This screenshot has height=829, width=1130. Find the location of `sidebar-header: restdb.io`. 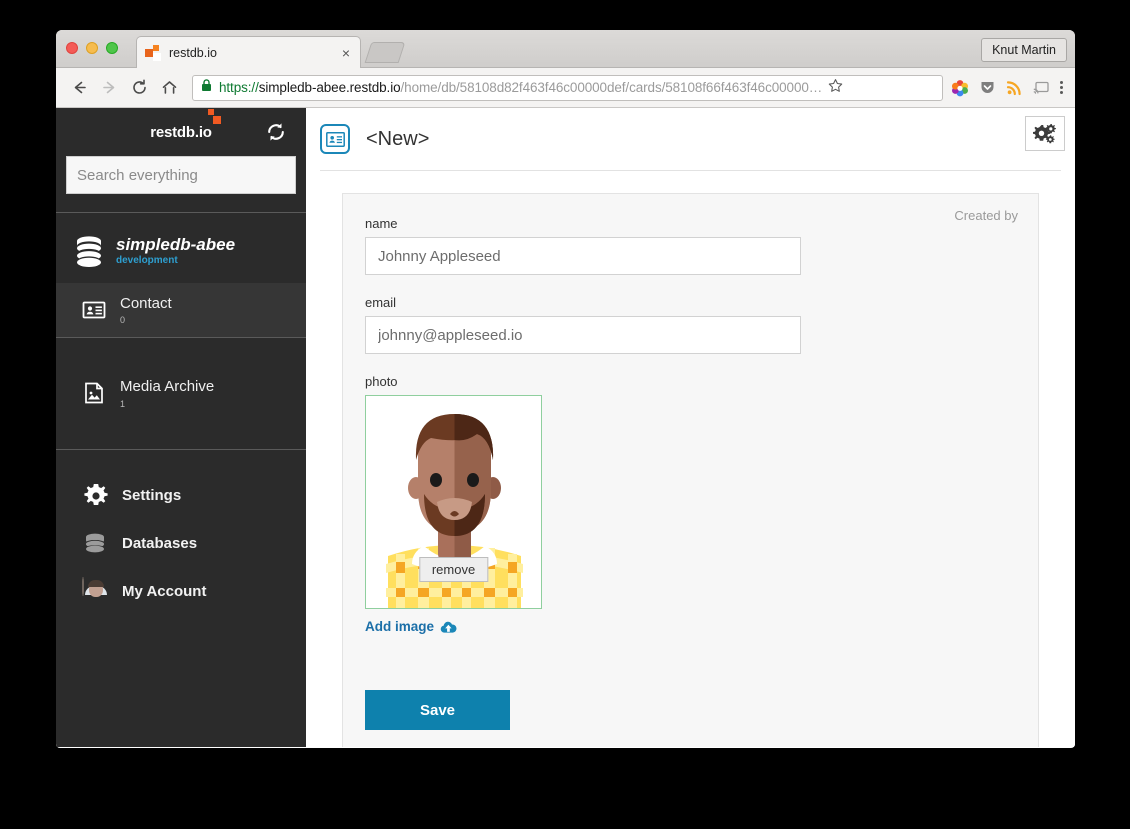

sidebar-header: restdb.io is located at coordinates (181, 160).